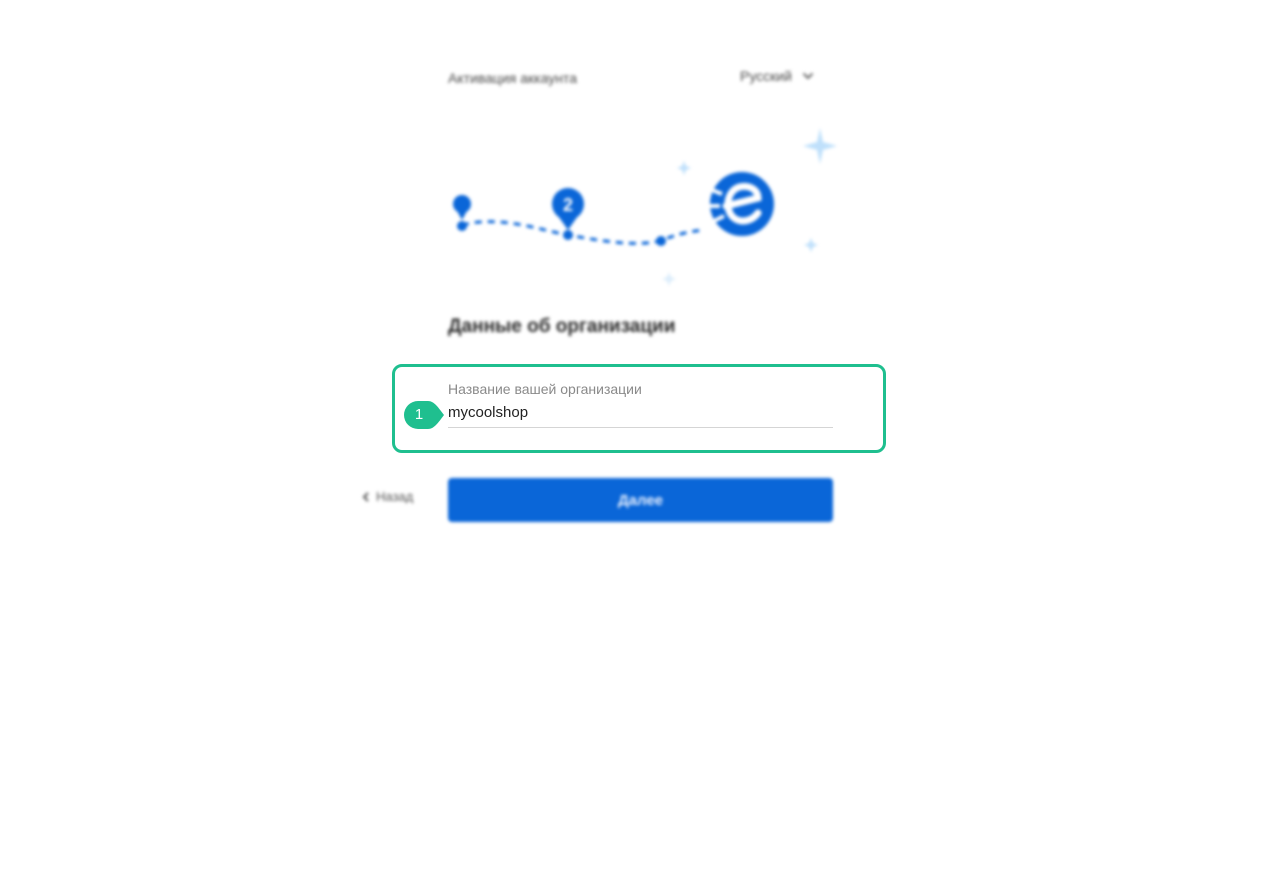  What do you see at coordinates (640, 500) in the screenshot?
I see `next-button: Далее` at bounding box center [640, 500].